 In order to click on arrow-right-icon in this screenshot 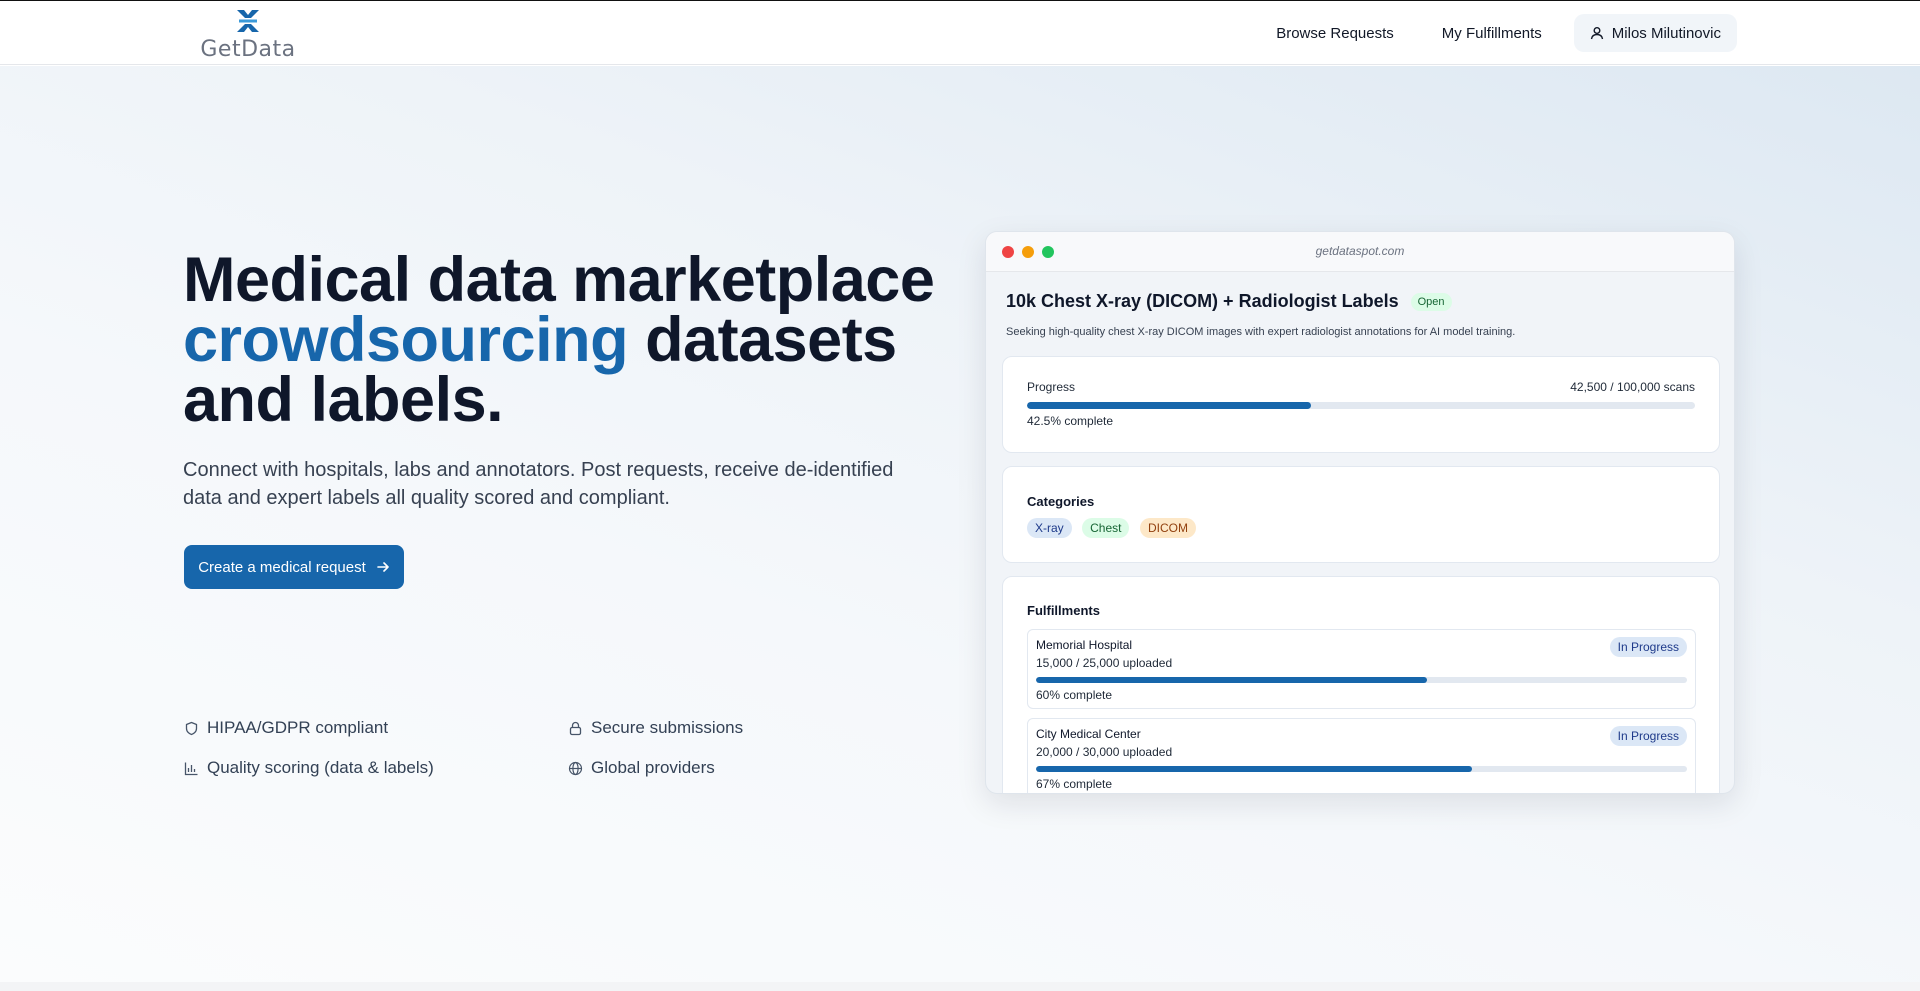, I will do `click(382, 567)`.